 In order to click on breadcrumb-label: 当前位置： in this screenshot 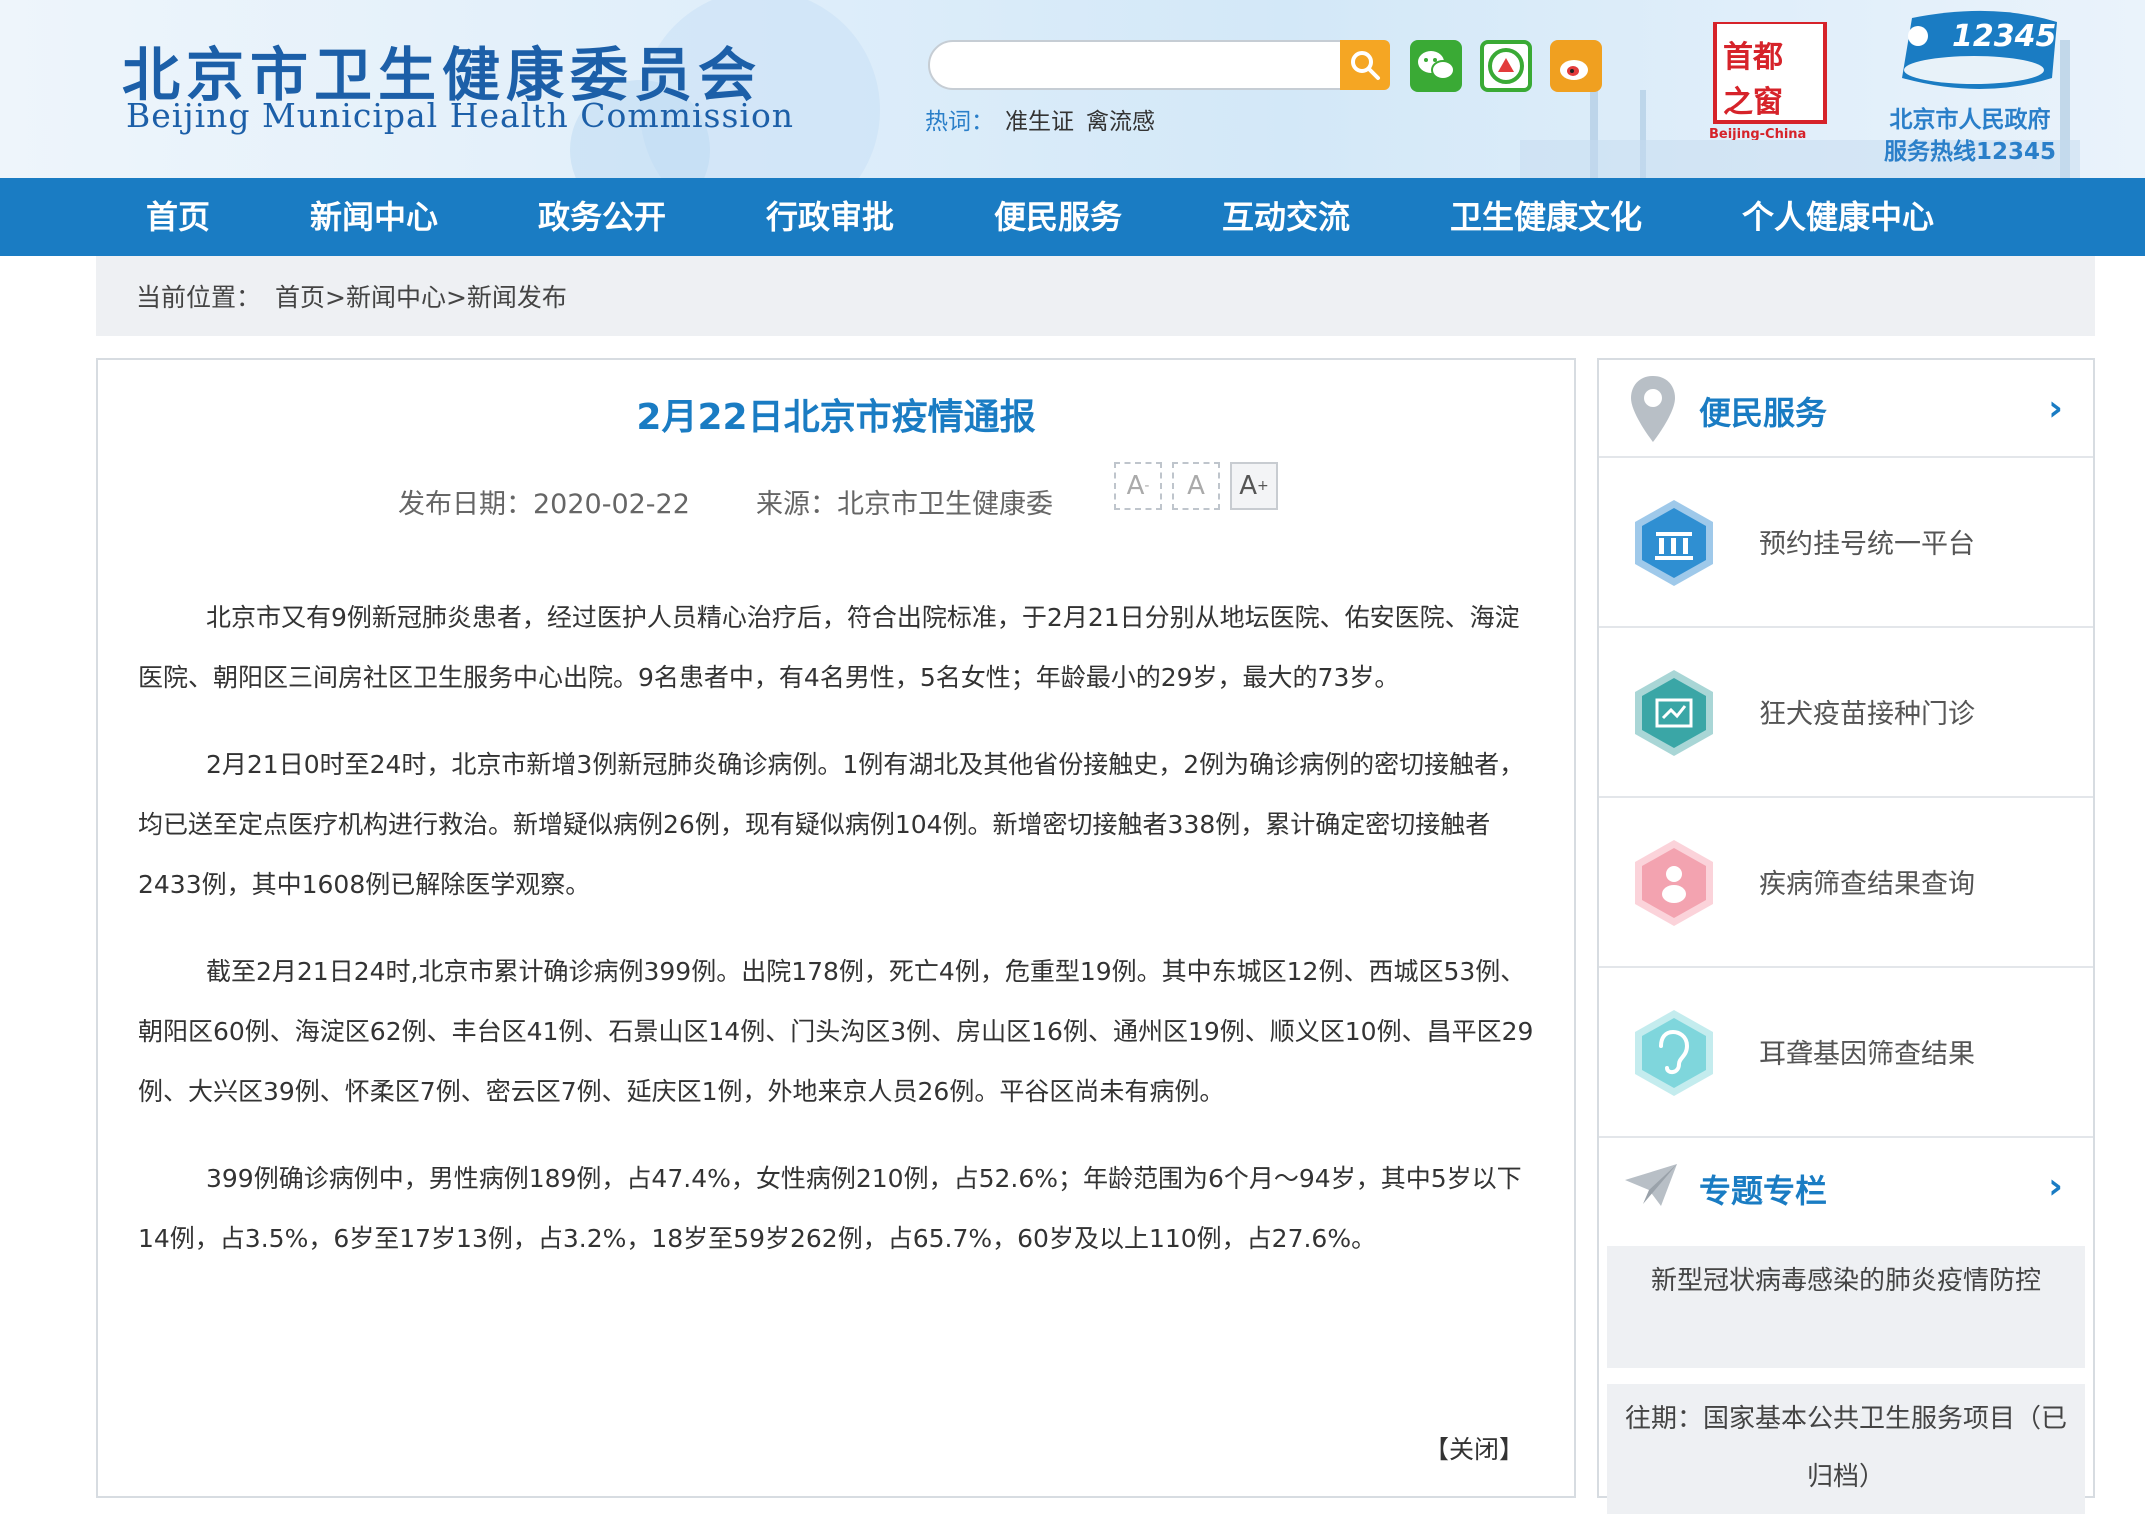, I will do `click(199, 297)`.